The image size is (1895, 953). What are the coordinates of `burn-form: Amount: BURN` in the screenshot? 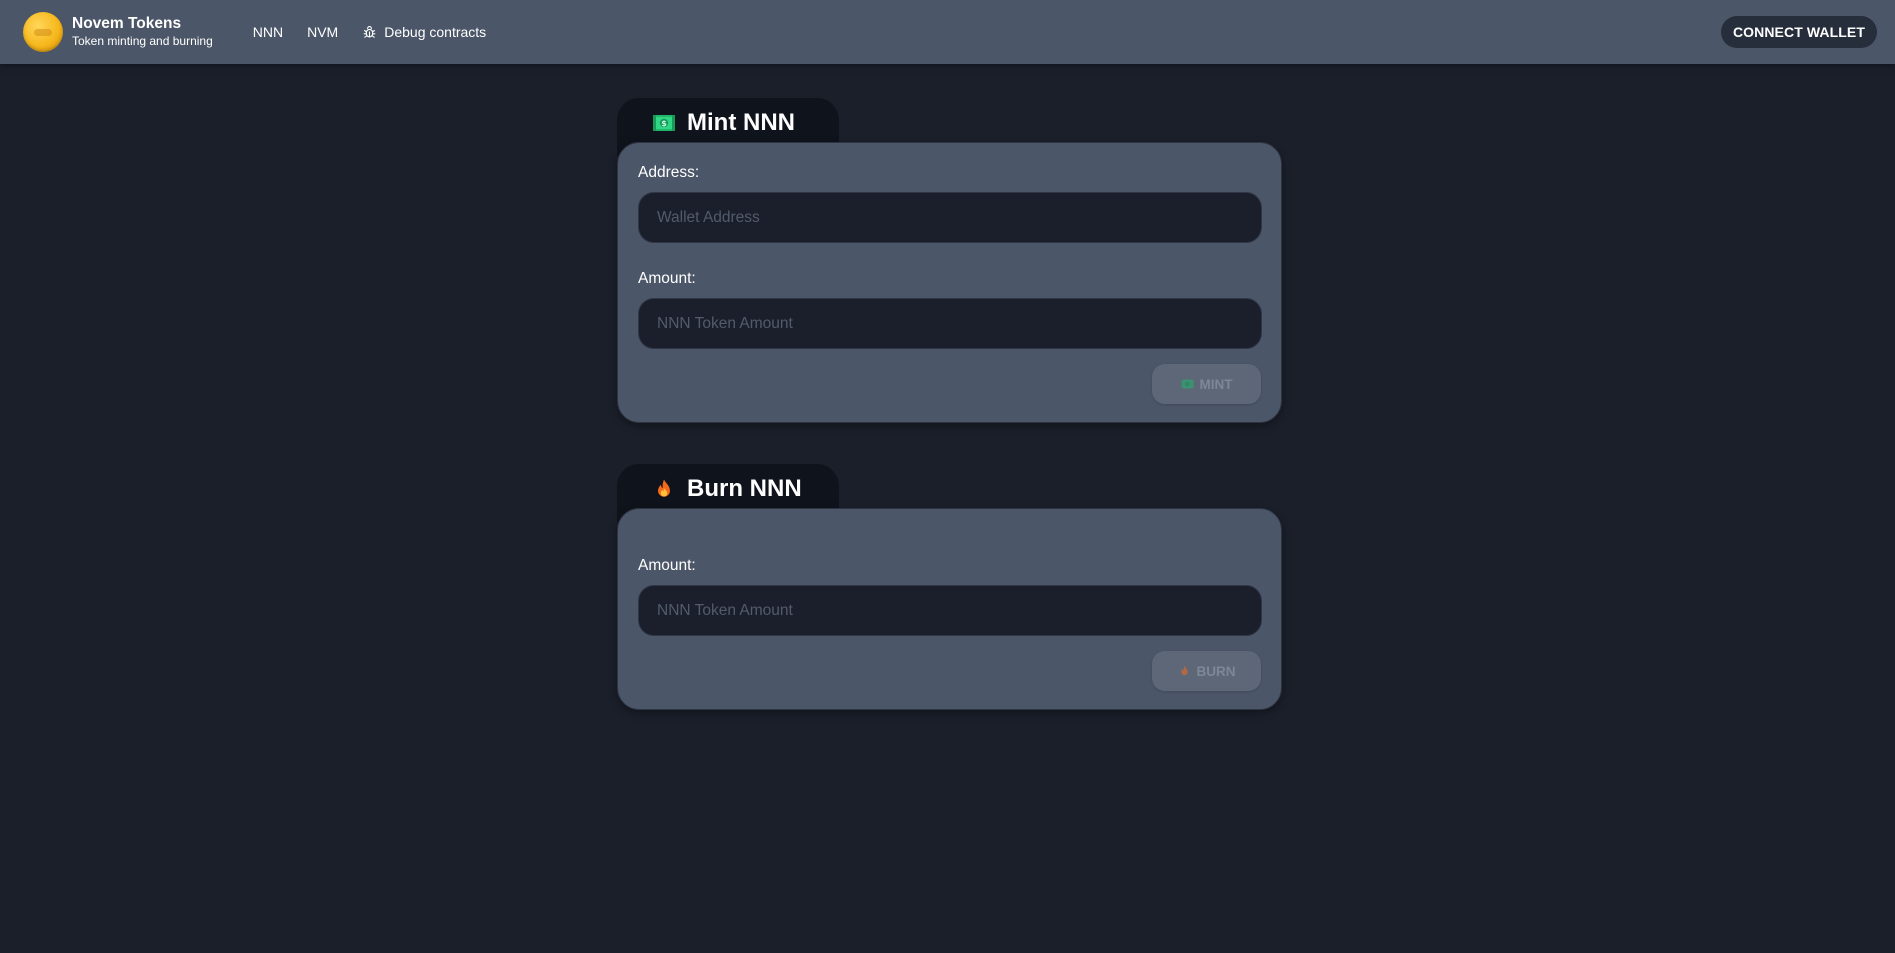 It's located at (949, 609).